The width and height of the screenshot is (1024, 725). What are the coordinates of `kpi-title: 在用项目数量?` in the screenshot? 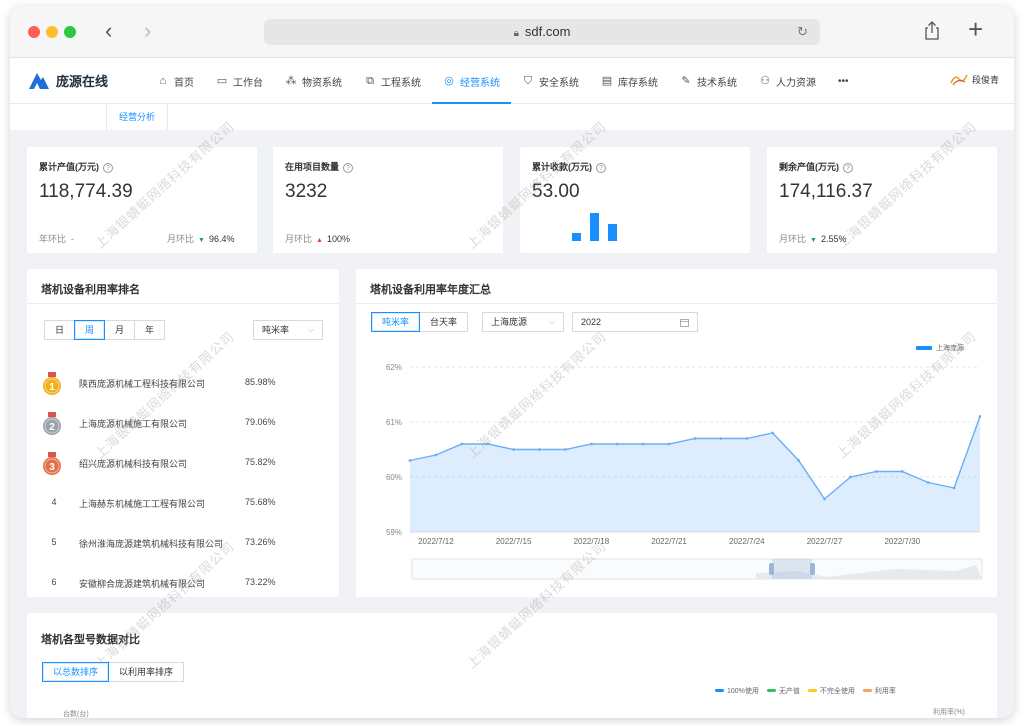 It's located at (319, 166).